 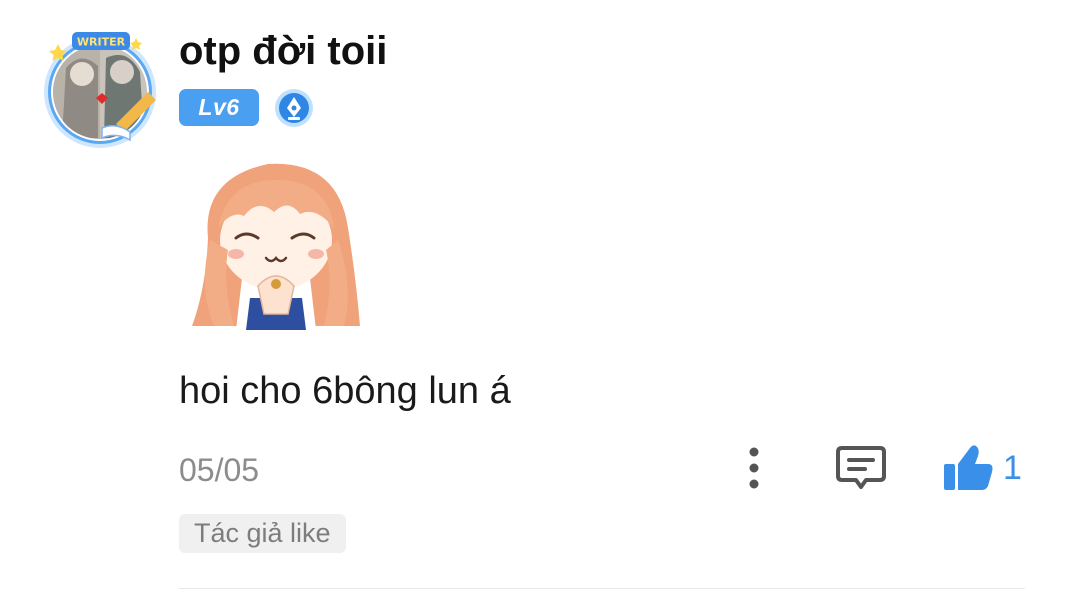 I want to click on like-button: 1, so click(x=985, y=468).